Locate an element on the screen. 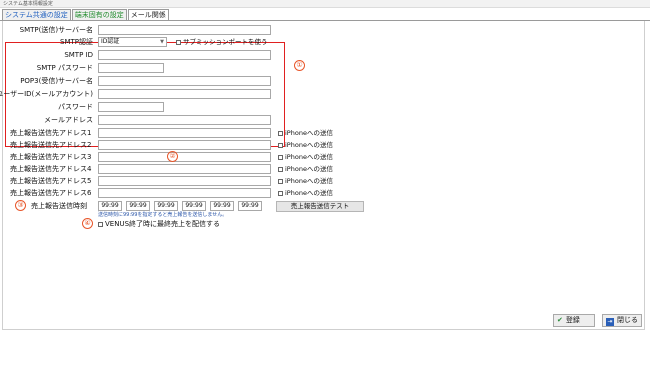 This screenshot has height=366, width=650. sales-address-3-label: 売上報告送信先アドレス3 is located at coordinates (51, 157).